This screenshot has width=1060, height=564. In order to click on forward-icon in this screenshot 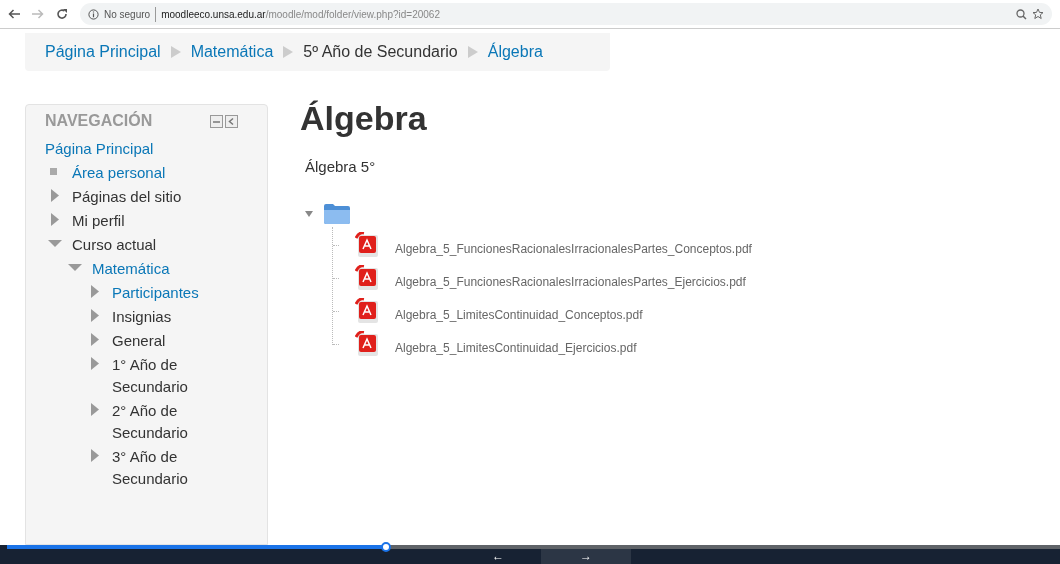, I will do `click(38, 14)`.